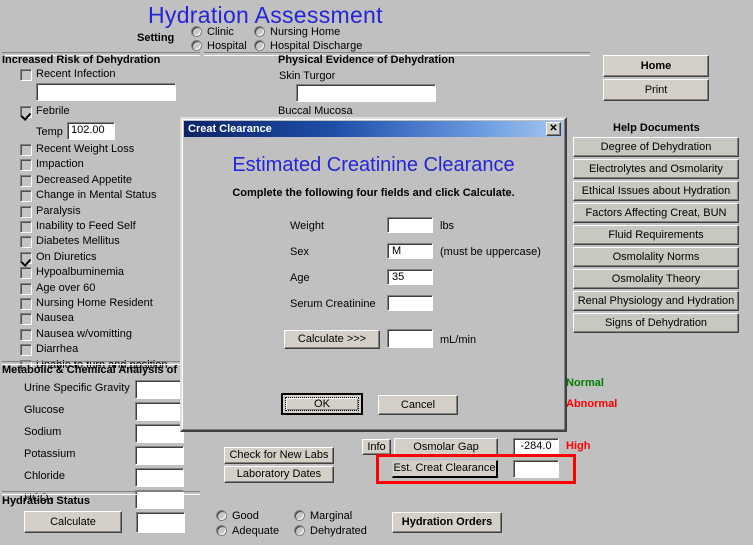 The height and width of the screenshot is (545, 753). I want to click on dialog-field-label: Serum Creatinine, so click(333, 304).